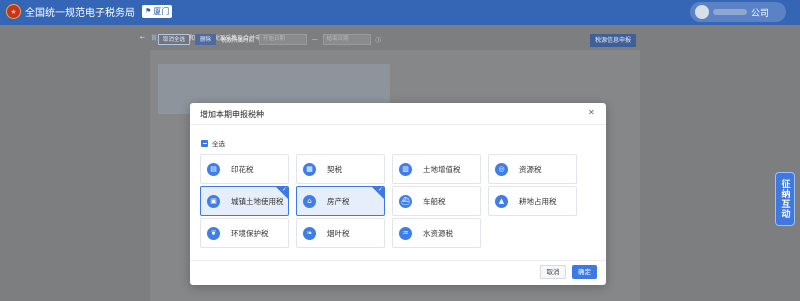 This screenshot has height=301, width=800. What do you see at coordinates (785, 199) in the screenshot?
I see `interaction-float-button: 征纳互动` at bounding box center [785, 199].